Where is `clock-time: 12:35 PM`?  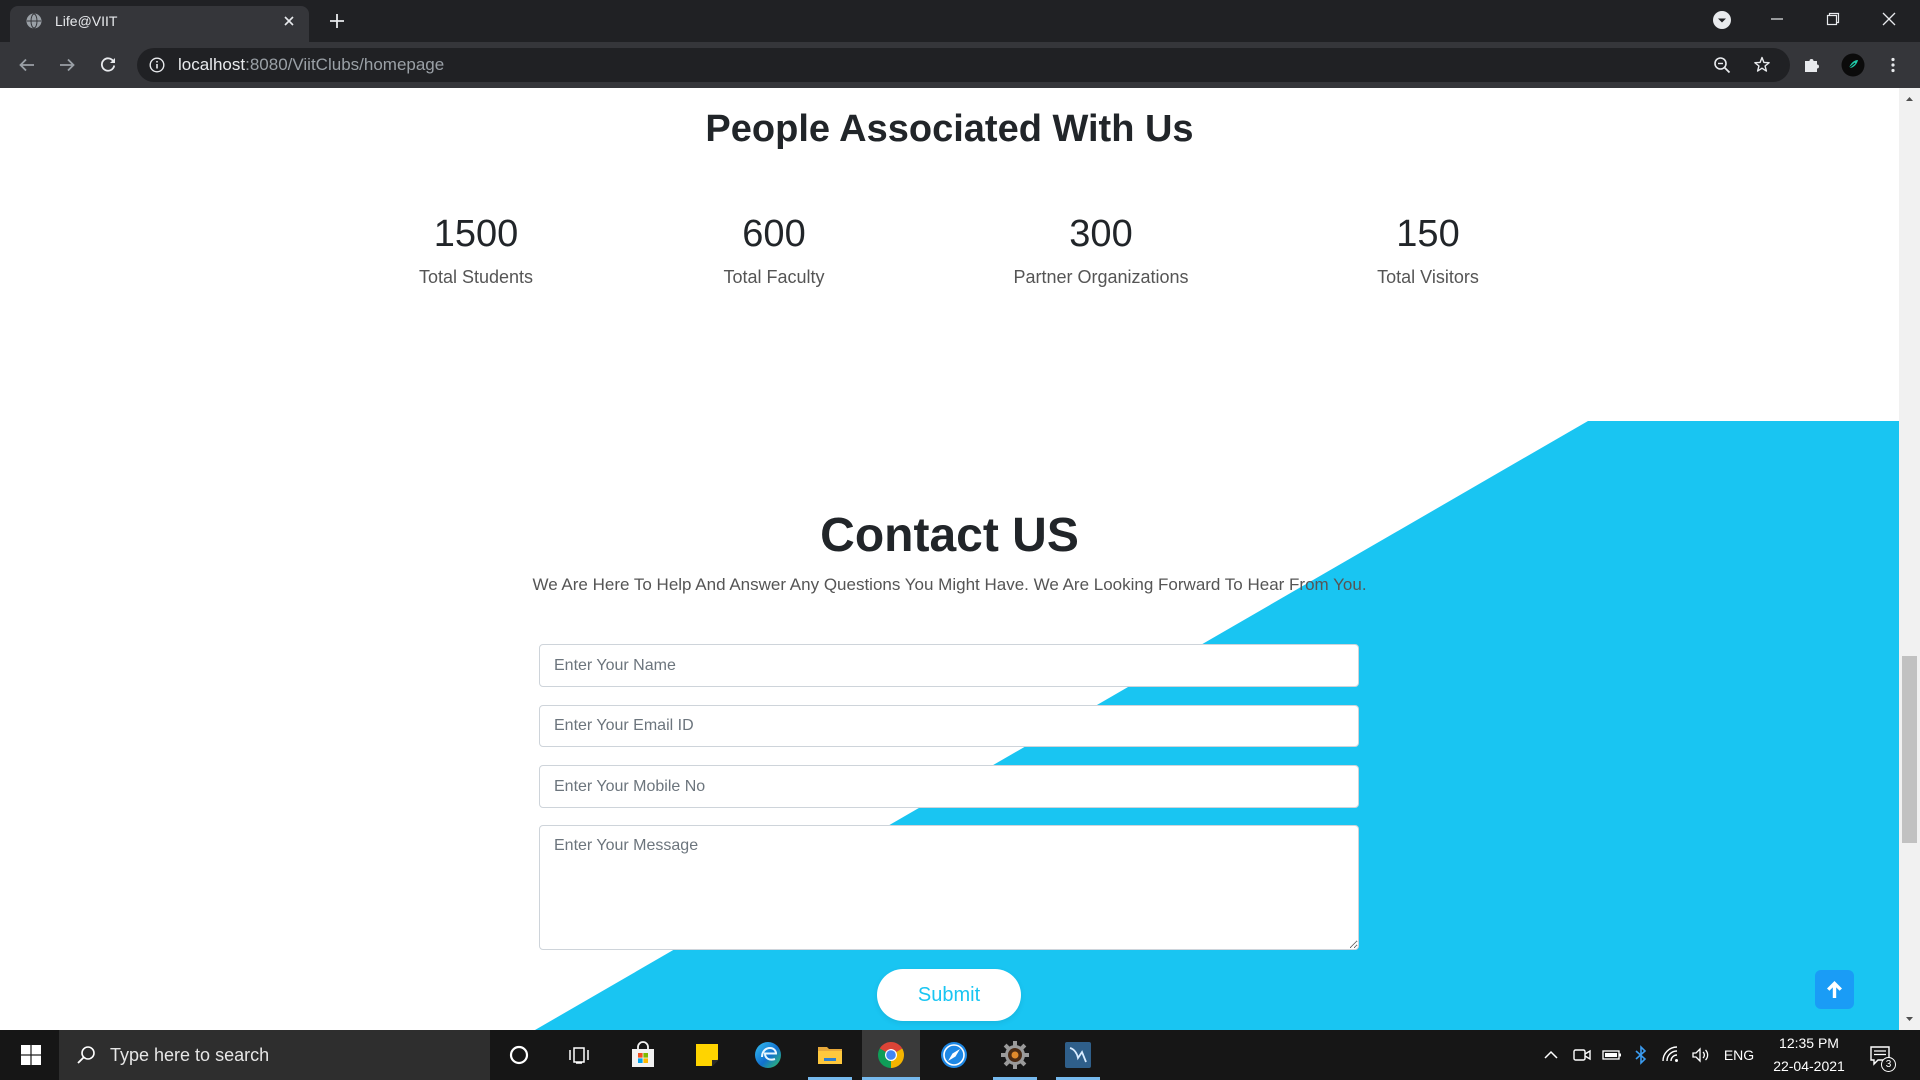
clock-time: 12:35 PM is located at coordinates (1809, 1043).